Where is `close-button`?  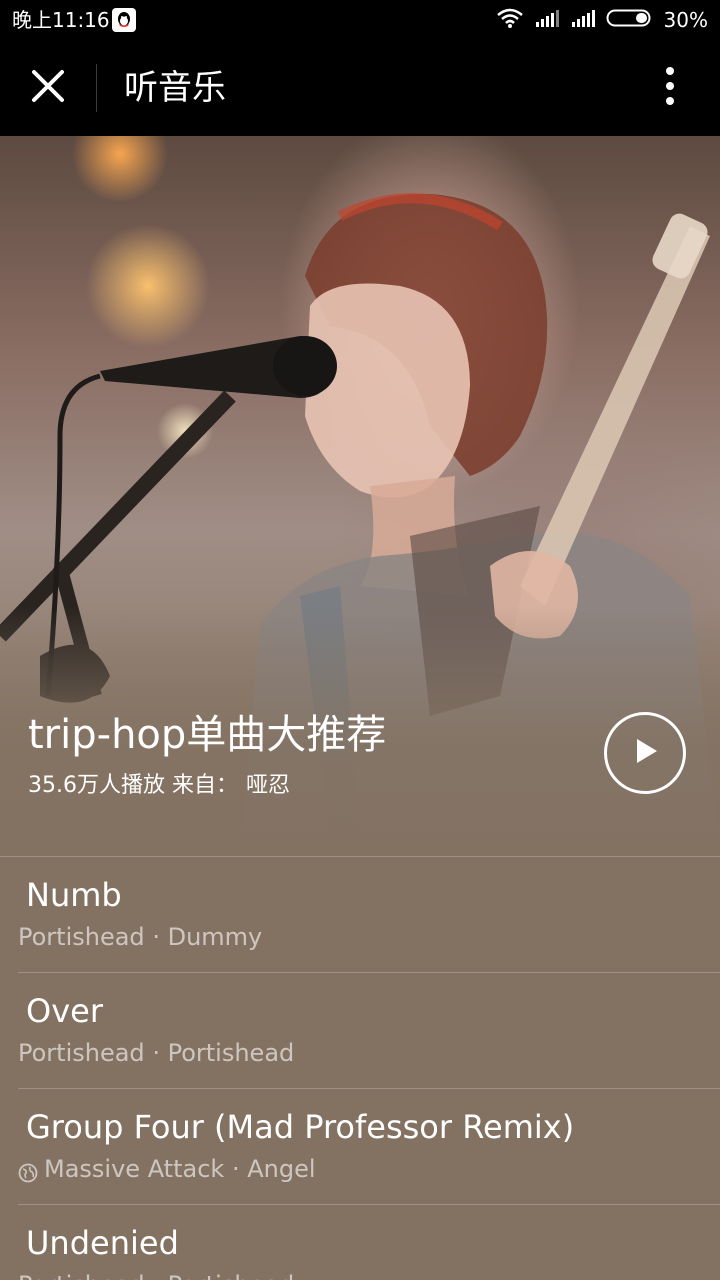
close-button is located at coordinates (48, 88).